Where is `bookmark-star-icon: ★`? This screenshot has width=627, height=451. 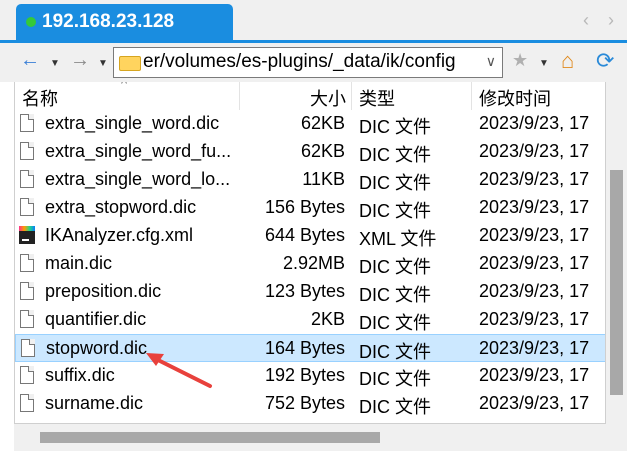 bookmark-star-icon: ★ is located at coordinates (520, 60).